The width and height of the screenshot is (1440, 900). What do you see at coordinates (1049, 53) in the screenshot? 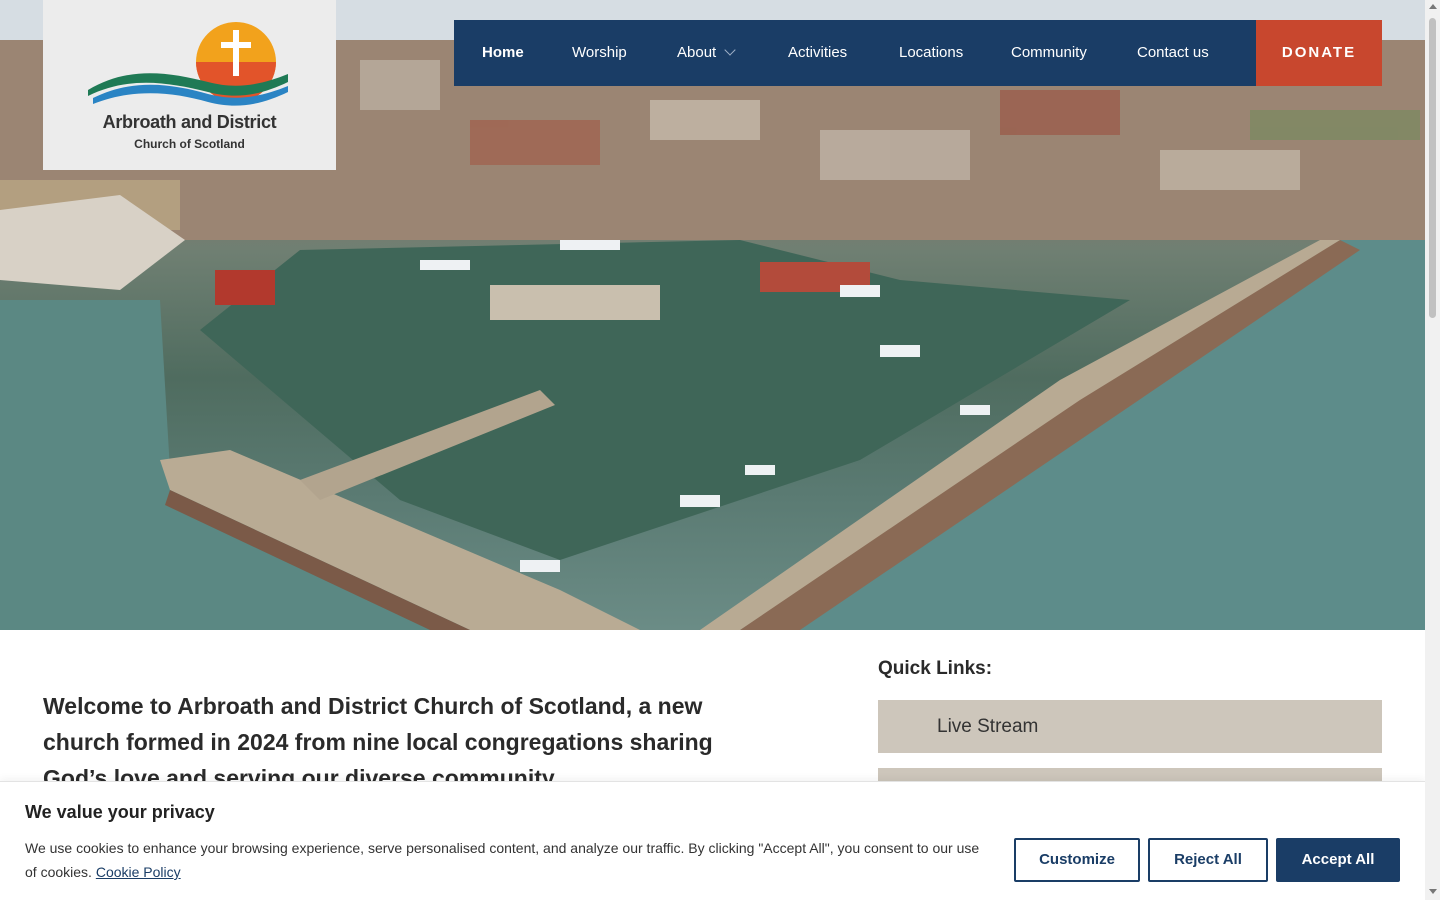
I see `nav-item-community: Community` at bounding box center [1049, 53].